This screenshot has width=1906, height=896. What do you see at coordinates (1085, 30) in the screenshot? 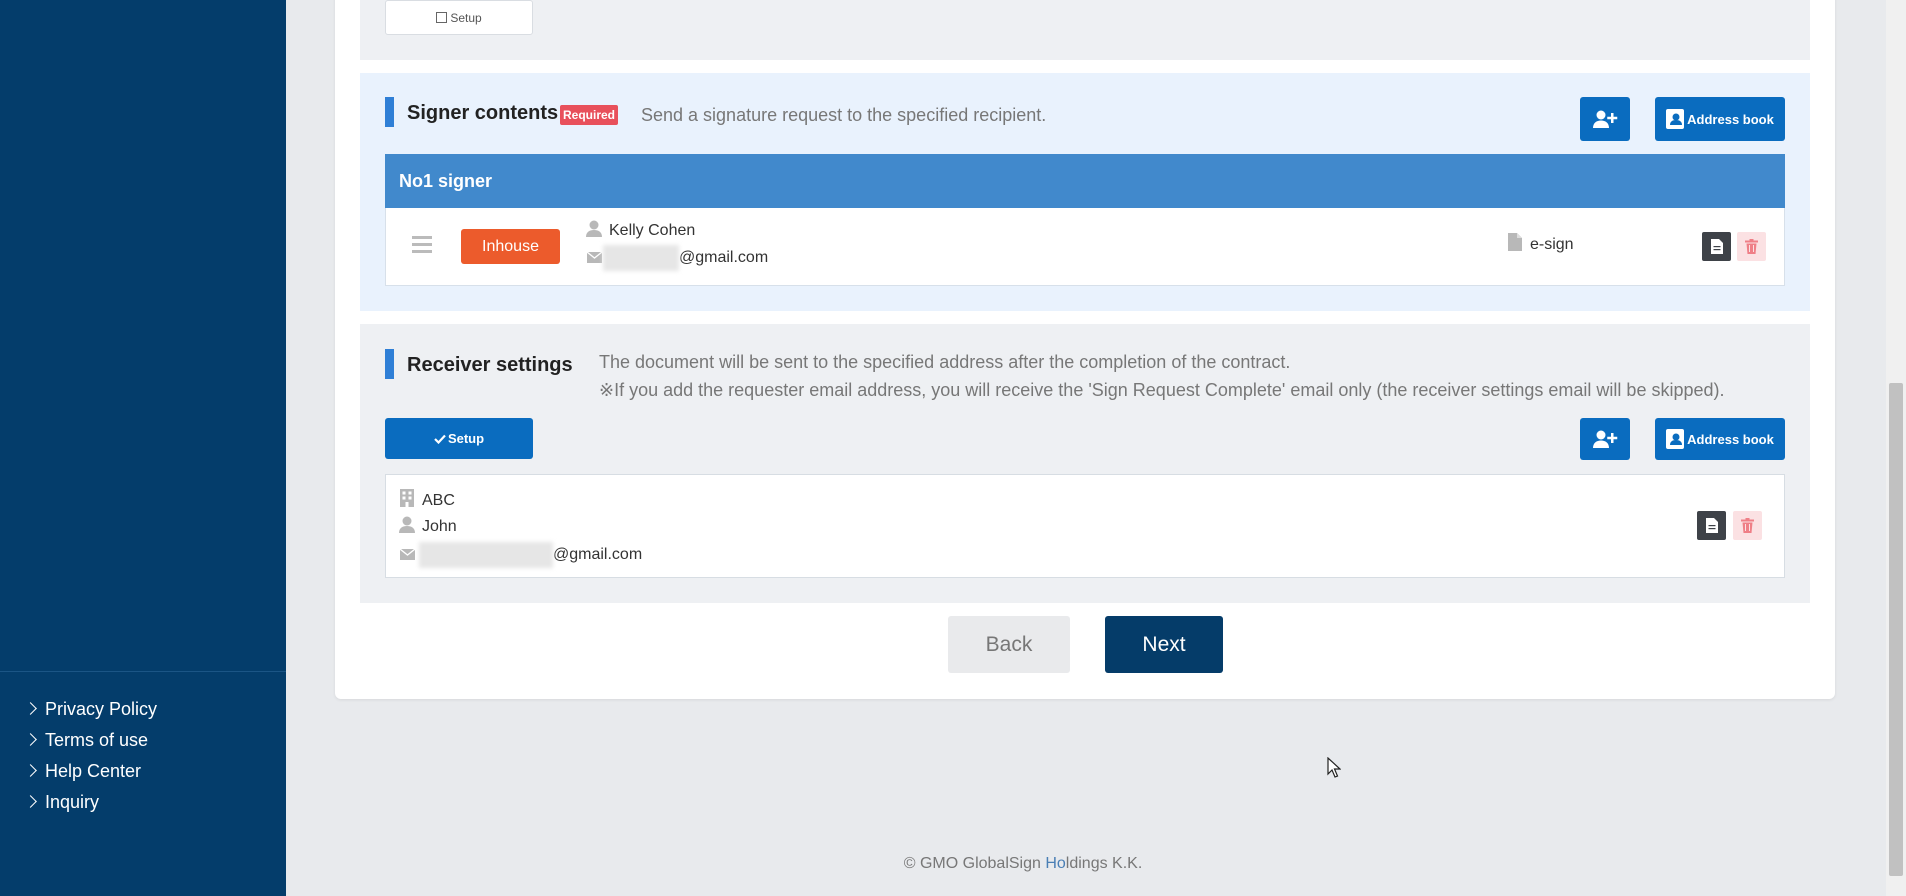
I see `previous-section` at bounding box center [1085, 30].